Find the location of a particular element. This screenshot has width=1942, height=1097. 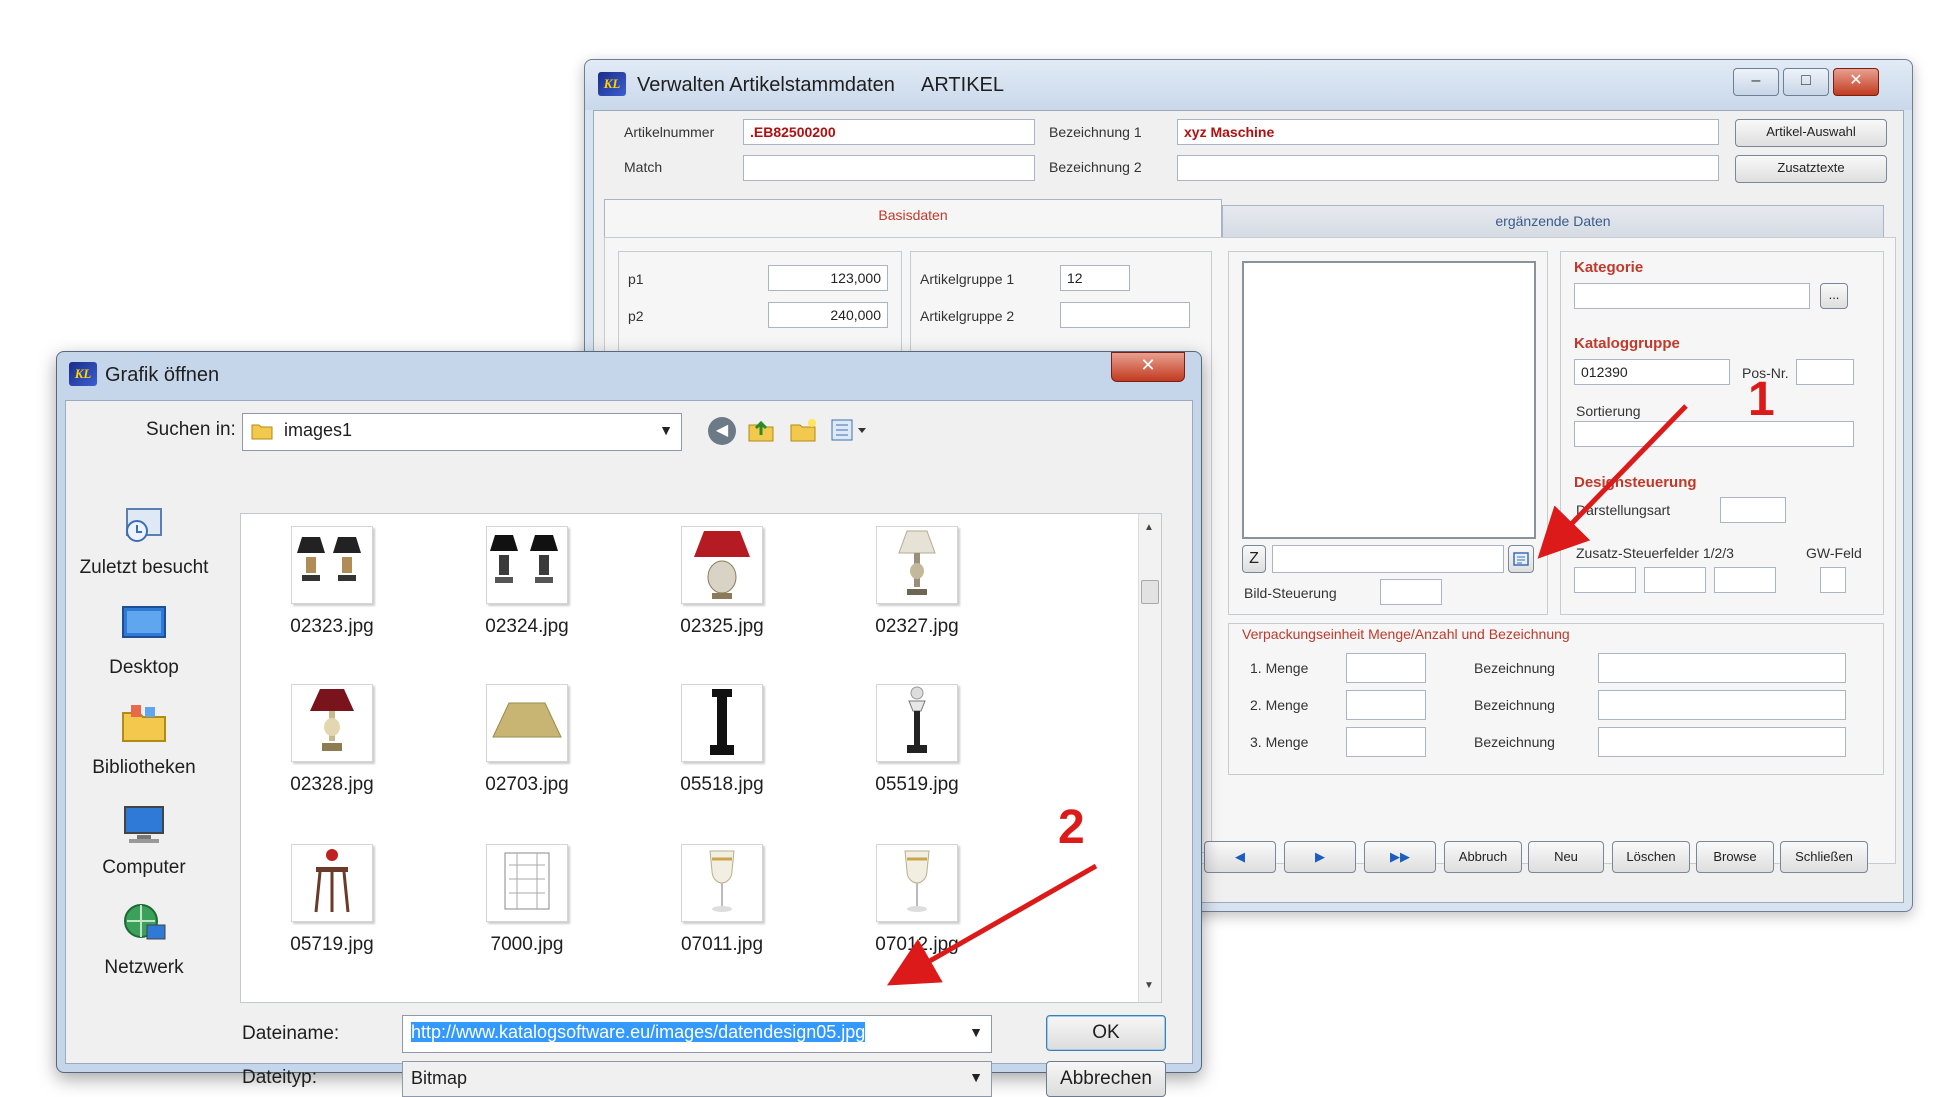

marker-1: 1 is located at coordinates (1761, 399).